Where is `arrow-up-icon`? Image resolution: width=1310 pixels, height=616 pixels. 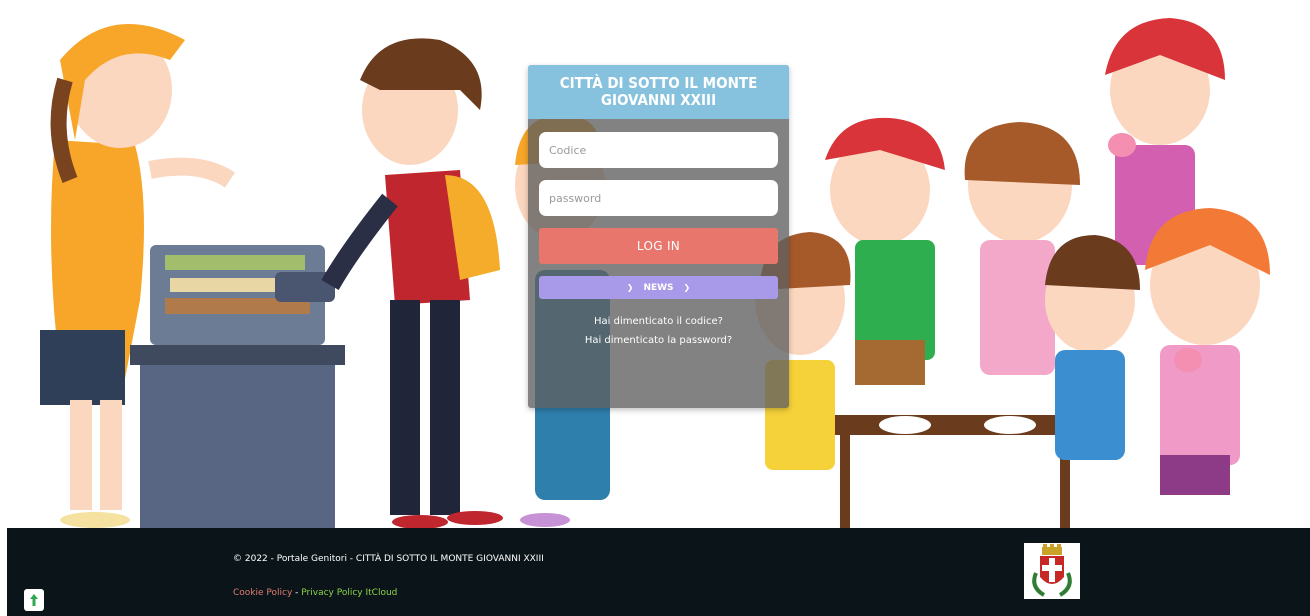
arrow-up-icon is located at coordinates (34, 600).